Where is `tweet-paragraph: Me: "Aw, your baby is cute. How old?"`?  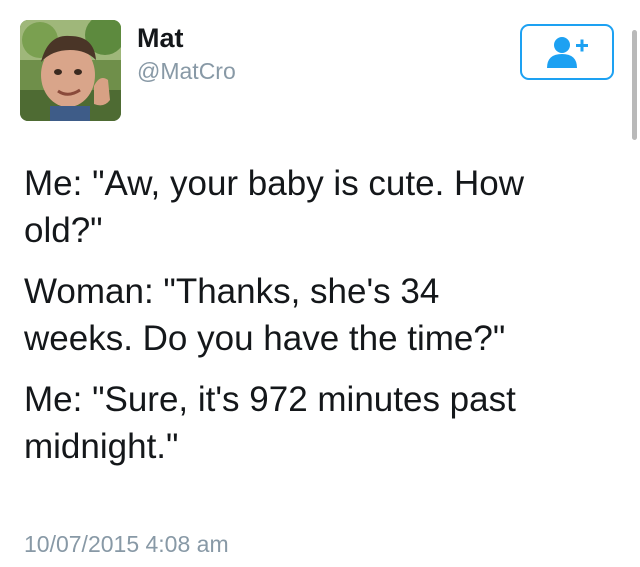
tweet-paragraph: Me: "Aw, your baby is cute. How old?" is located at coordinates (274, 207).